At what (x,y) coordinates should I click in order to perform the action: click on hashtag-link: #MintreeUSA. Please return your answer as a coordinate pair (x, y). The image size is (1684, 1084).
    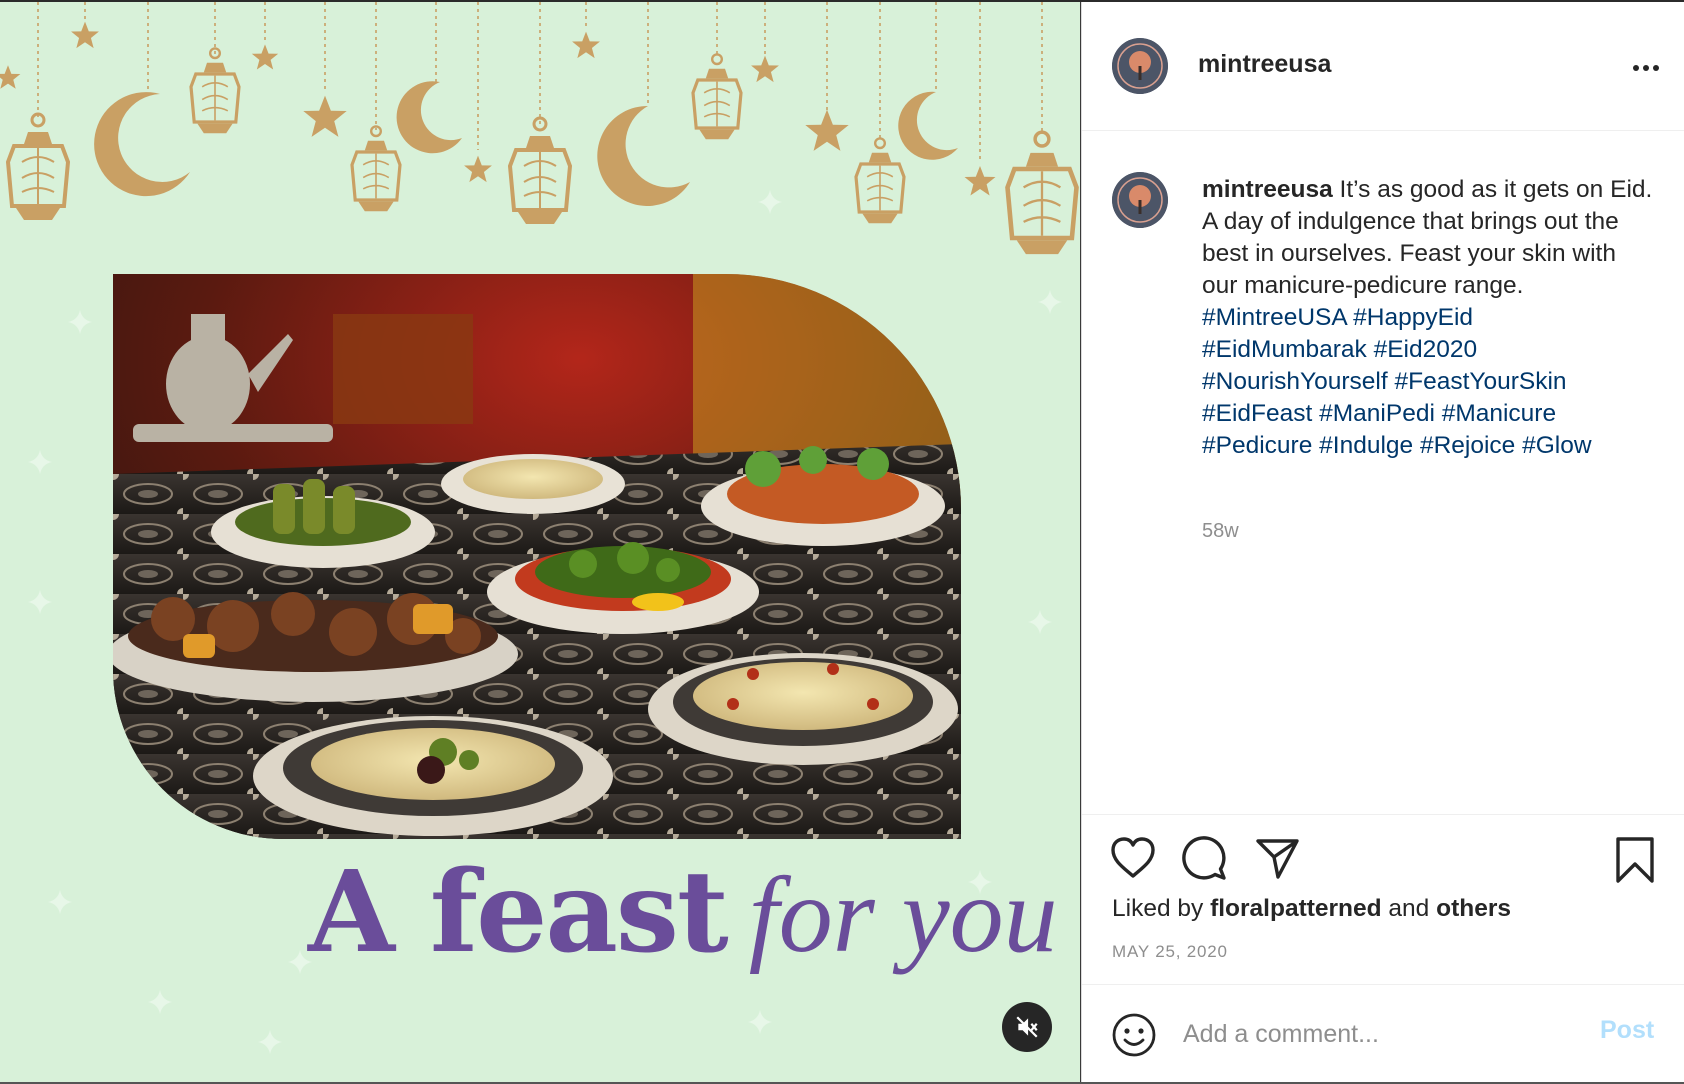
    Looking at the image, I should click on (1274, 317).